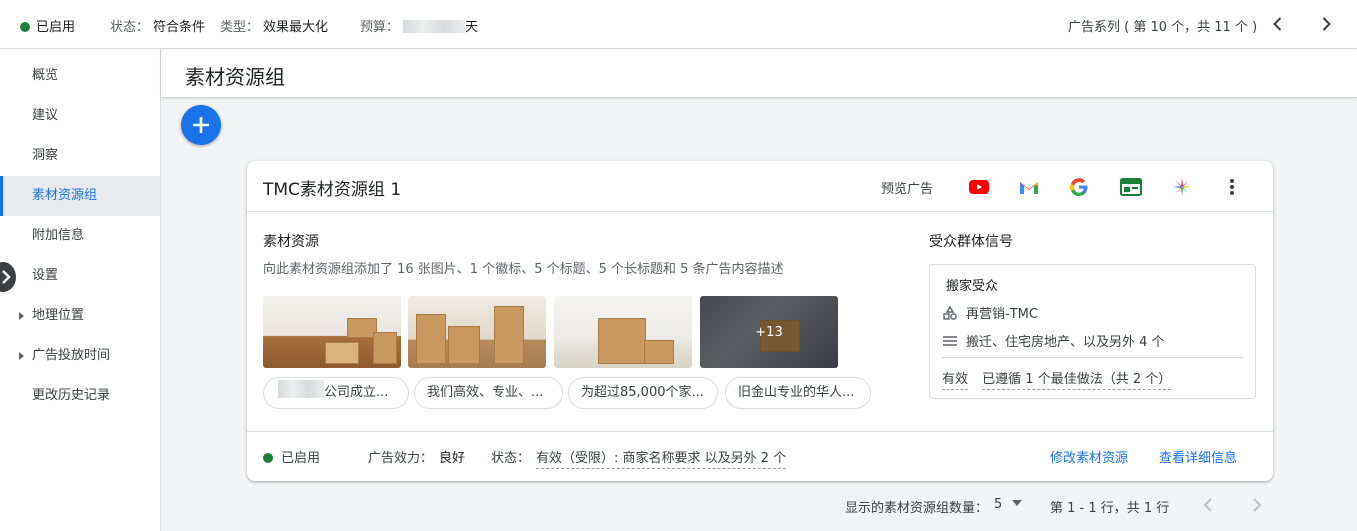 This screenshot has height=531, width=1357. I want to click on view-details-link: 查看详细信息, so click(1198, 456).